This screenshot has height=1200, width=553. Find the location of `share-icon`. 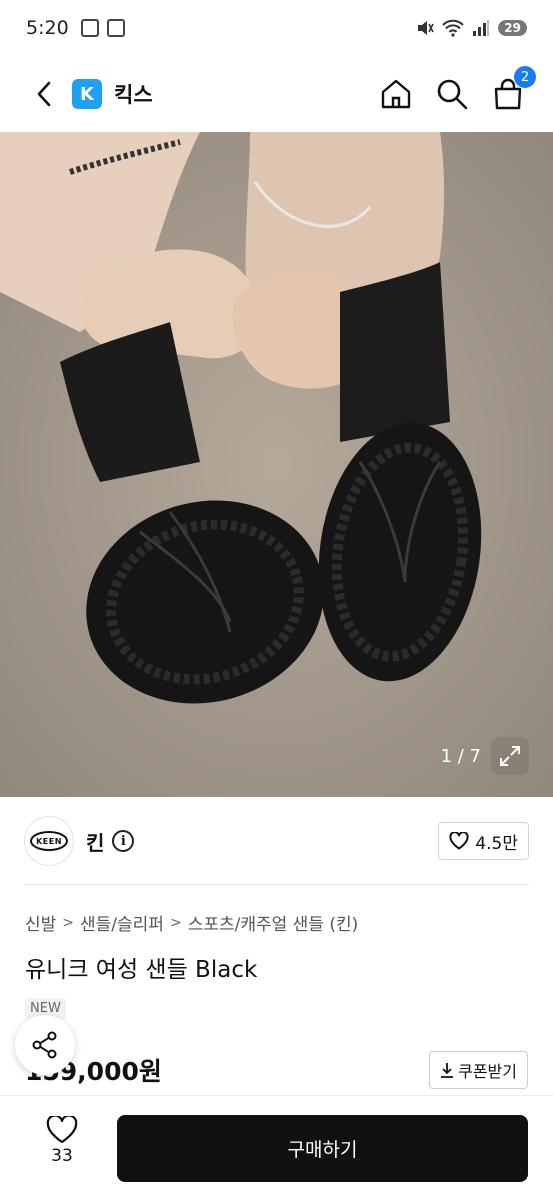

share-icon is located at coordinates (44, 1045).